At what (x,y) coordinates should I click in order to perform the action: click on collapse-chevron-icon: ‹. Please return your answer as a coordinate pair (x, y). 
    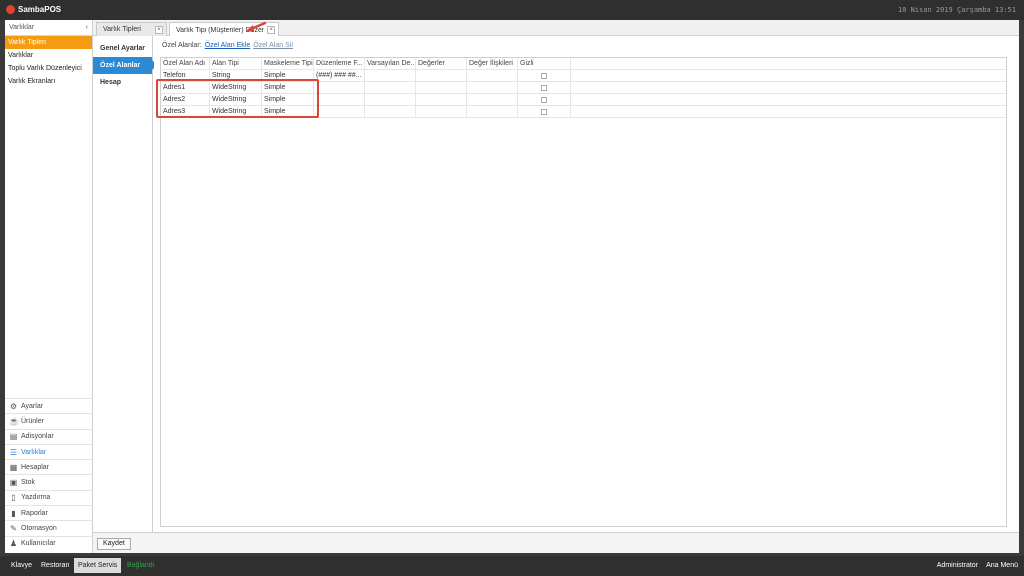
    Looking at the image, I should click on (87, 27).